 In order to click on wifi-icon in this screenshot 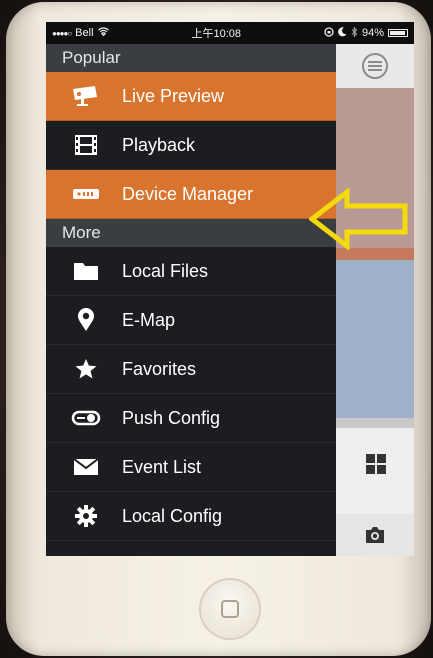, I will do `click(103, 33)`.